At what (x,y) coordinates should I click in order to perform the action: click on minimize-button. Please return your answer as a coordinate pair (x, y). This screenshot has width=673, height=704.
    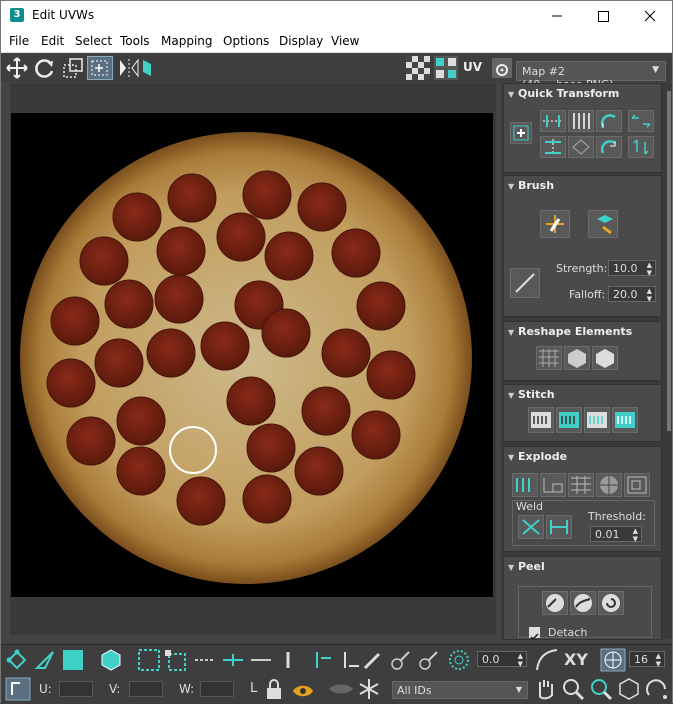
    Looking at the image, I should click on (557, 16).